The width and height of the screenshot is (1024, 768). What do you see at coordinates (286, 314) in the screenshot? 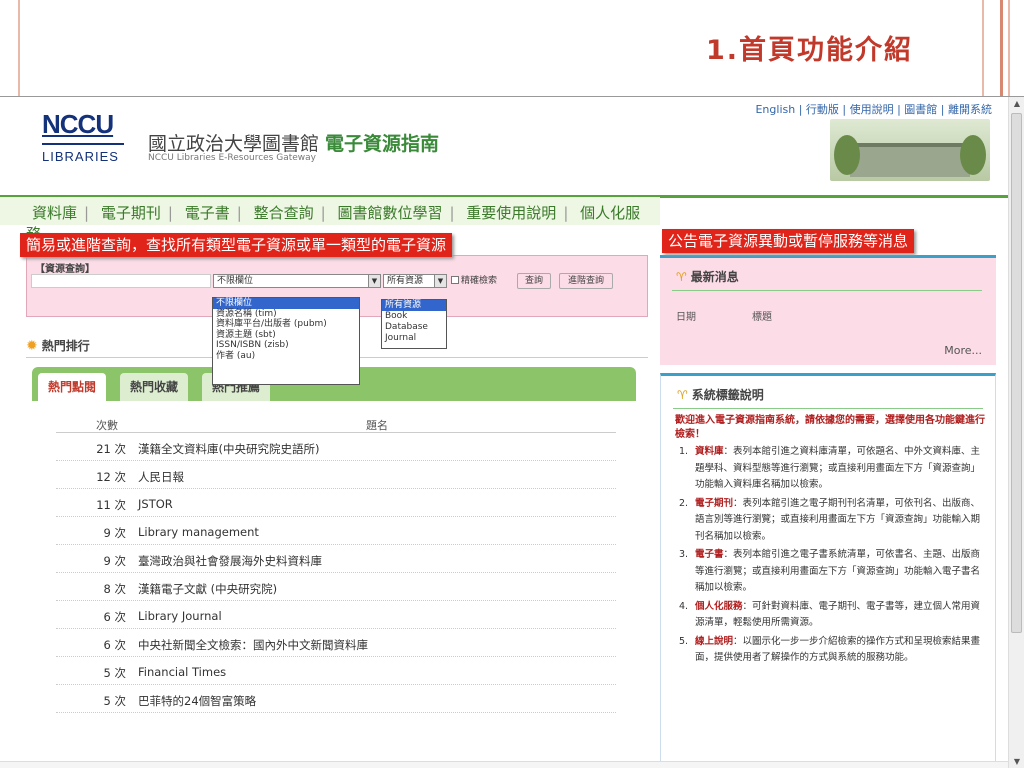
I see `field-option: 資源名稱 (tim)` at bounding box center [286, 314].